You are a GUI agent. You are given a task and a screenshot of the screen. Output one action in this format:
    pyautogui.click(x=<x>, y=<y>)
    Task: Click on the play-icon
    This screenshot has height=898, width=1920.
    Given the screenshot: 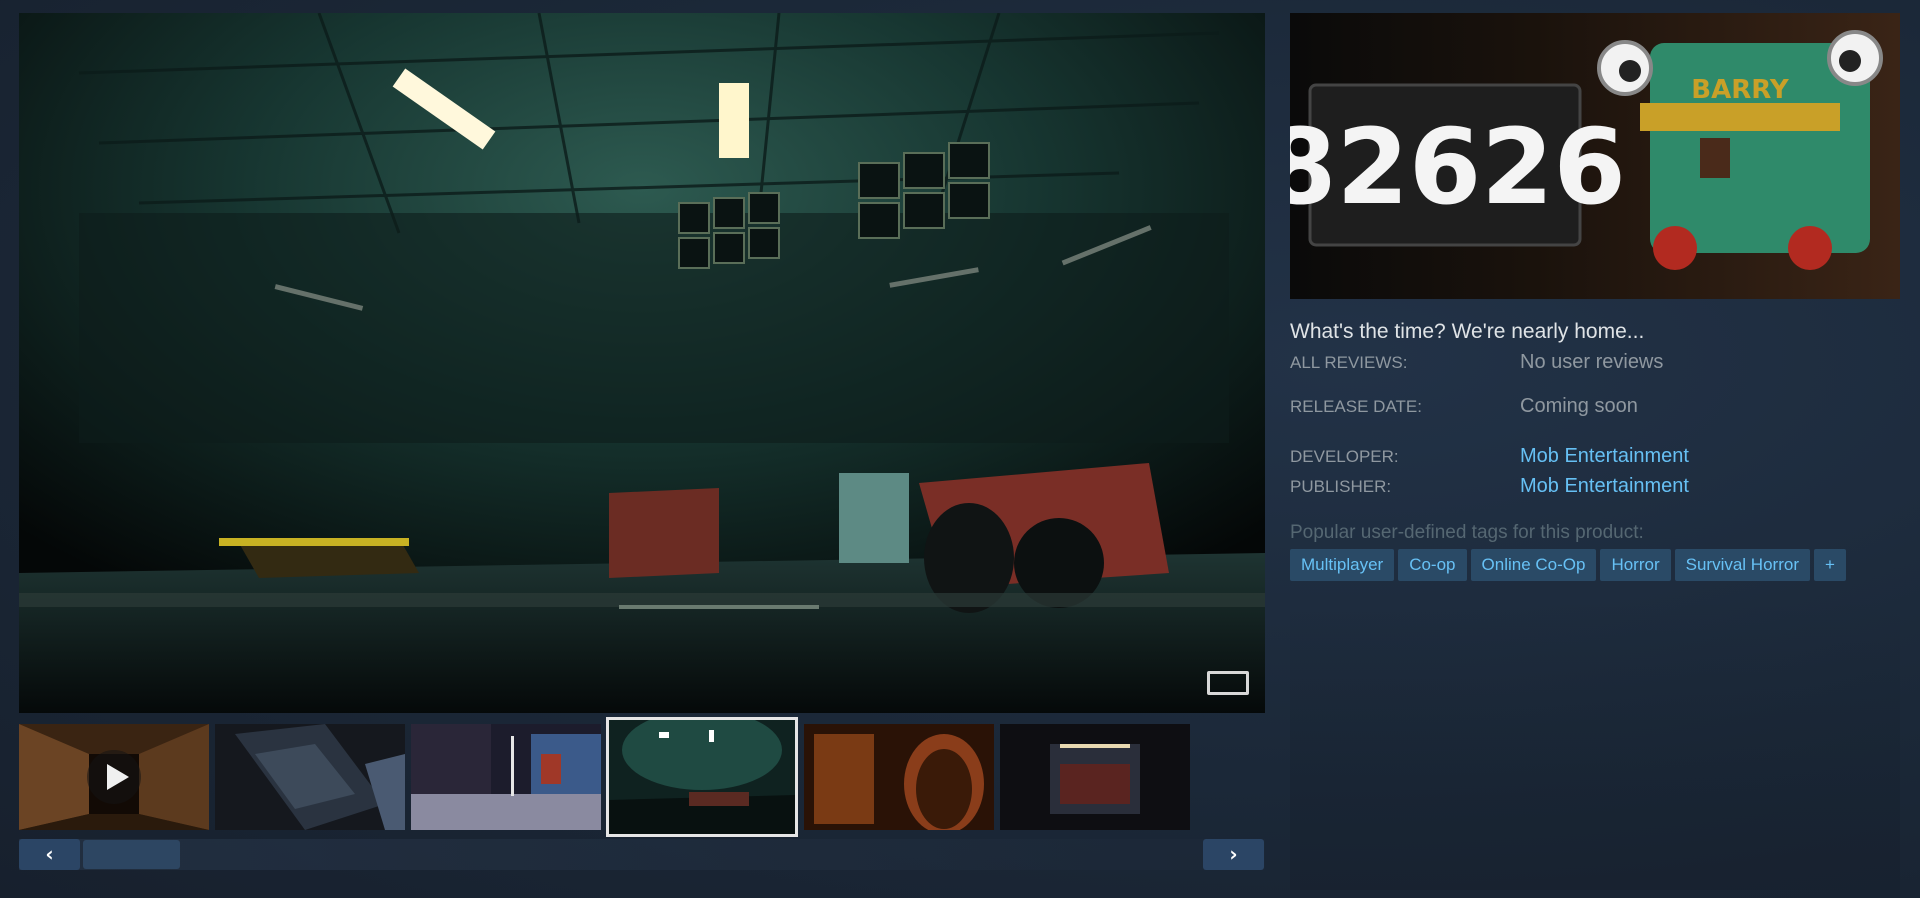 What is the action you would take?
    pyautogui.click(x=114, y=777)
    